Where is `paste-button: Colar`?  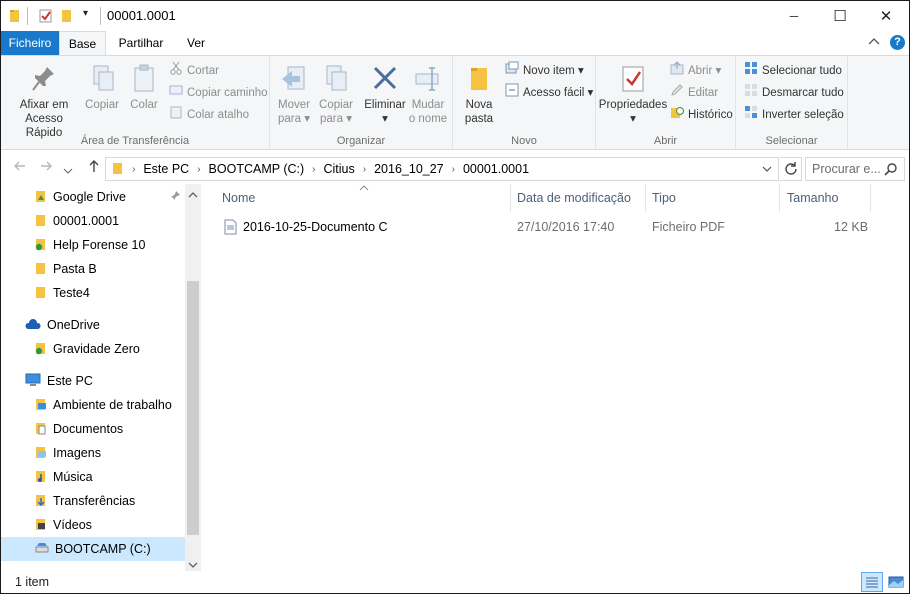
paste-button: Colar is located at coordinates (144, 88).